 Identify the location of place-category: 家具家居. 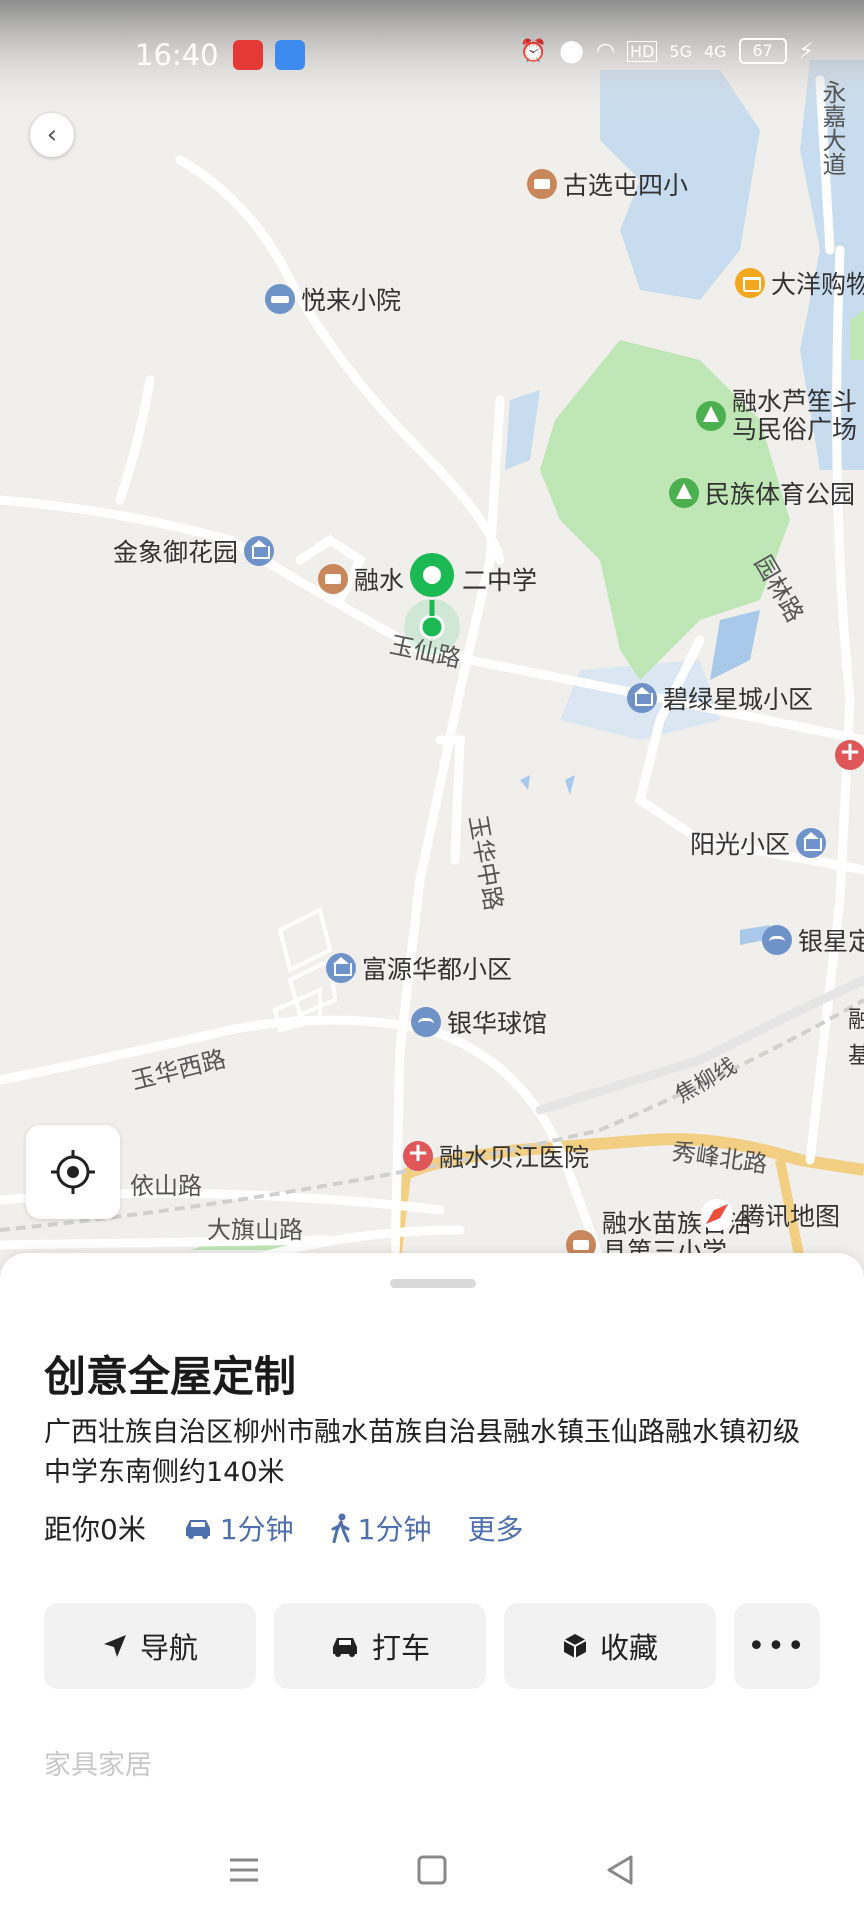
(98, 1765).